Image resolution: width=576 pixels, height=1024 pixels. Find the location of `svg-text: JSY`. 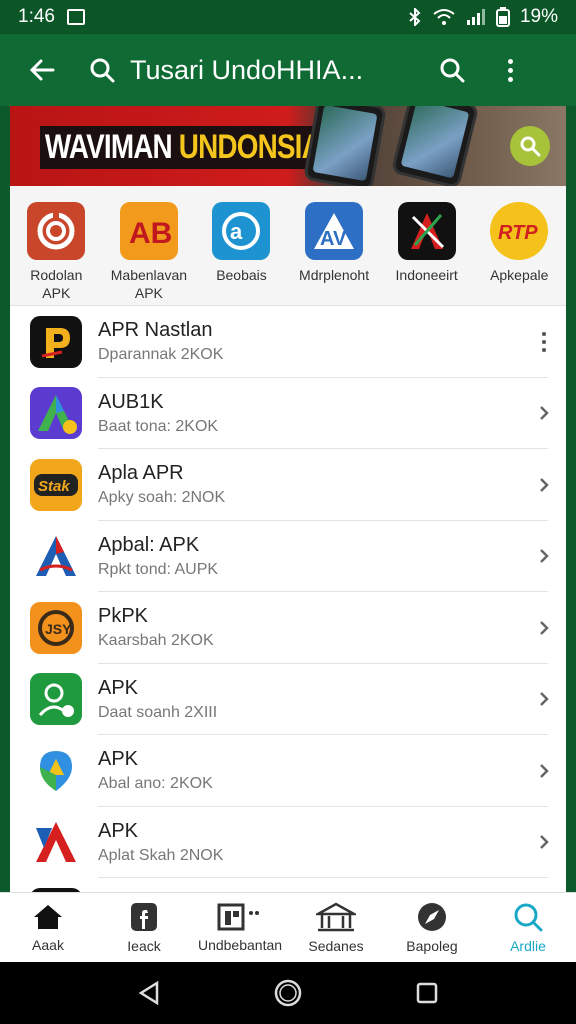

svg-text: JSY is located at coordinates (58, 629).